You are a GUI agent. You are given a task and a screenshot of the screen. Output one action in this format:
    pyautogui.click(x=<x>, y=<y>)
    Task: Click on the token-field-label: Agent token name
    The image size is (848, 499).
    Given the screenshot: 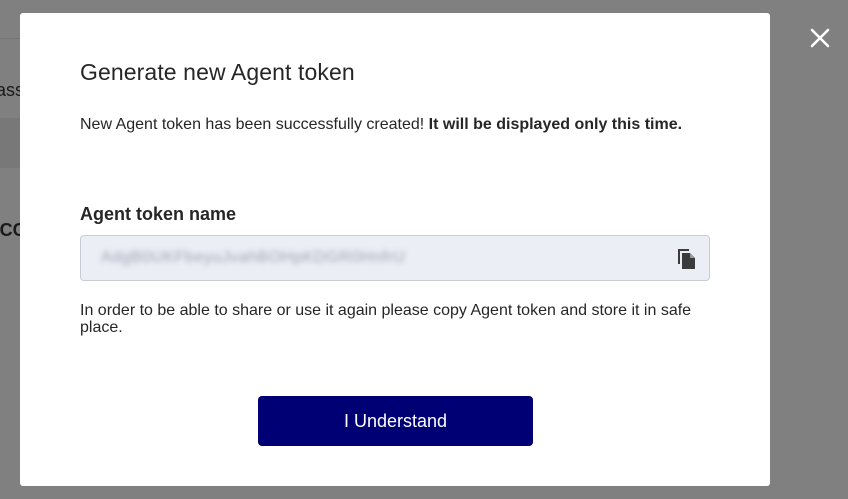 What is the action you would take?
    pyautogui.click(x=158, y=214)
    